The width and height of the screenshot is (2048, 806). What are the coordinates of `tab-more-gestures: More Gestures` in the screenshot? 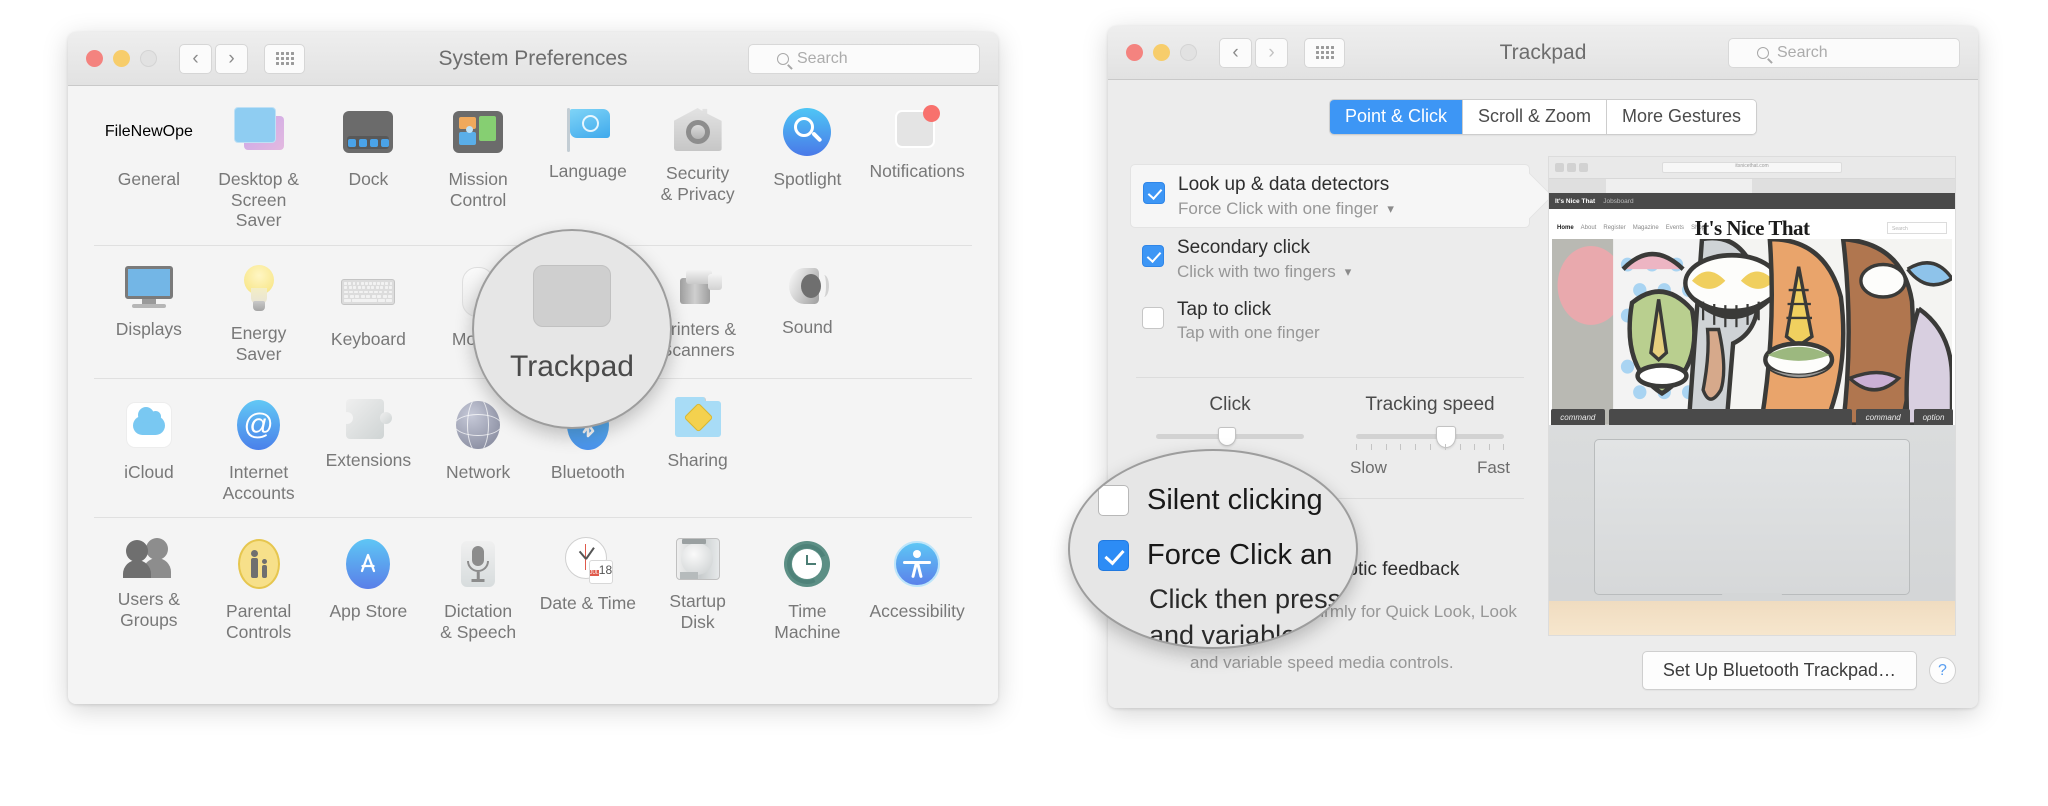 It's located at (1682, 117).